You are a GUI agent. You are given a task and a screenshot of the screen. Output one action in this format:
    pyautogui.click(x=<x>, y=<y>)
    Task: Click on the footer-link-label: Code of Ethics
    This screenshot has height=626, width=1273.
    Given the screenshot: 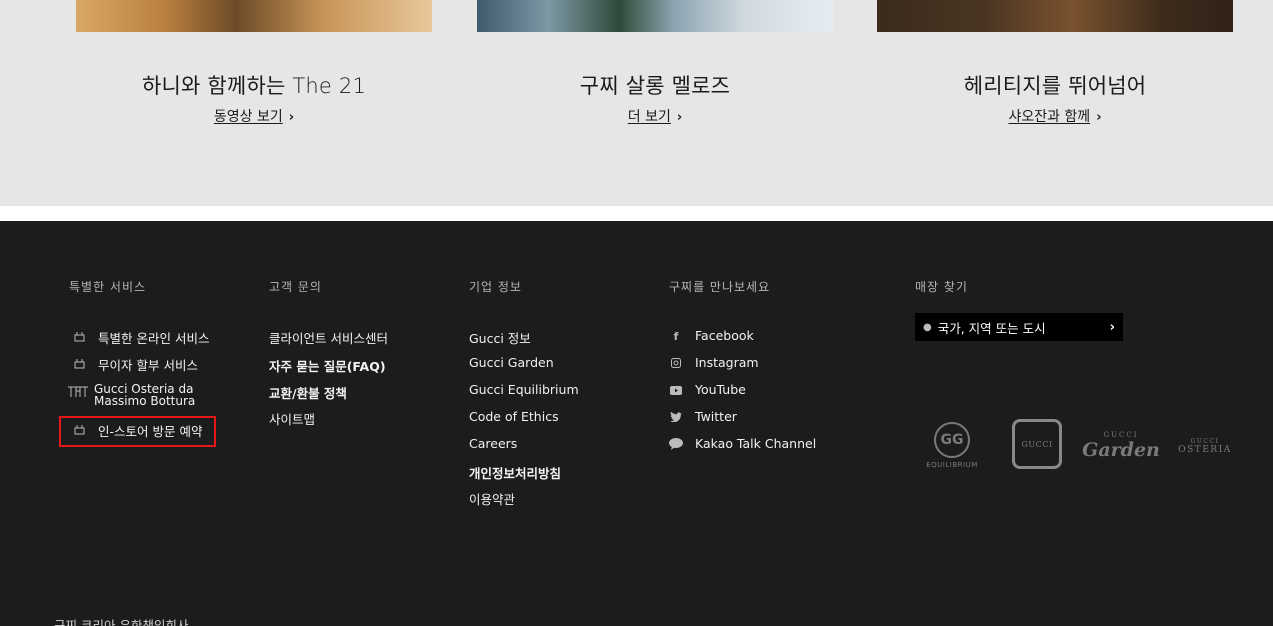 What is the action you would take?
    pyautogui.click(x=514, y=416)
    